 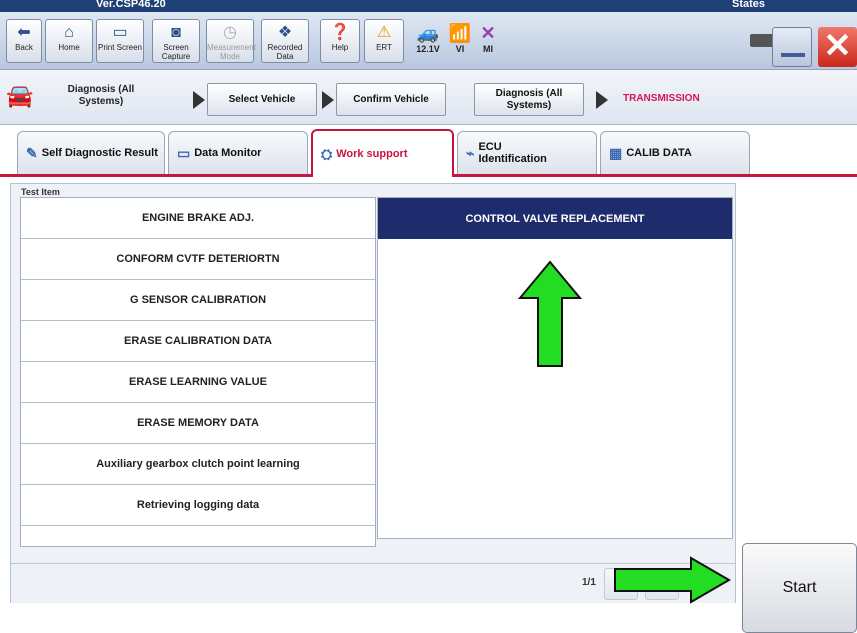 I want to click on confirm-vehicle-button: Confirm Vehicle, so click(x=391, y=99).